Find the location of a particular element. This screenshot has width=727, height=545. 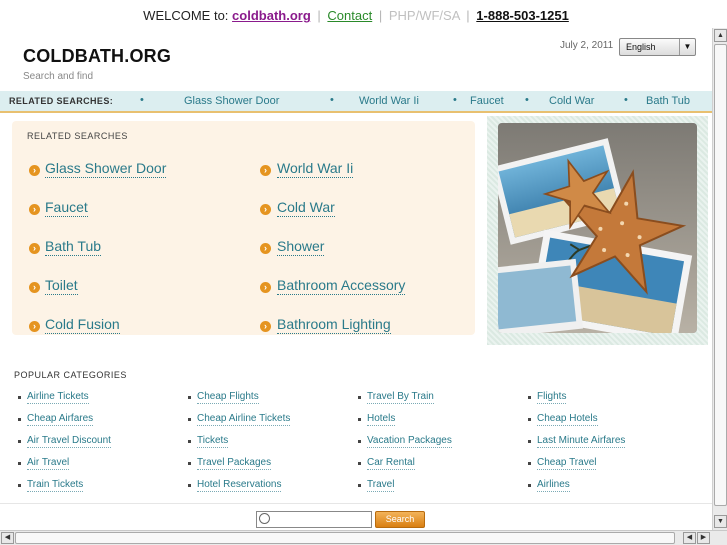

related-bar-item: Bath Tub is located at coordinates (668, 101).